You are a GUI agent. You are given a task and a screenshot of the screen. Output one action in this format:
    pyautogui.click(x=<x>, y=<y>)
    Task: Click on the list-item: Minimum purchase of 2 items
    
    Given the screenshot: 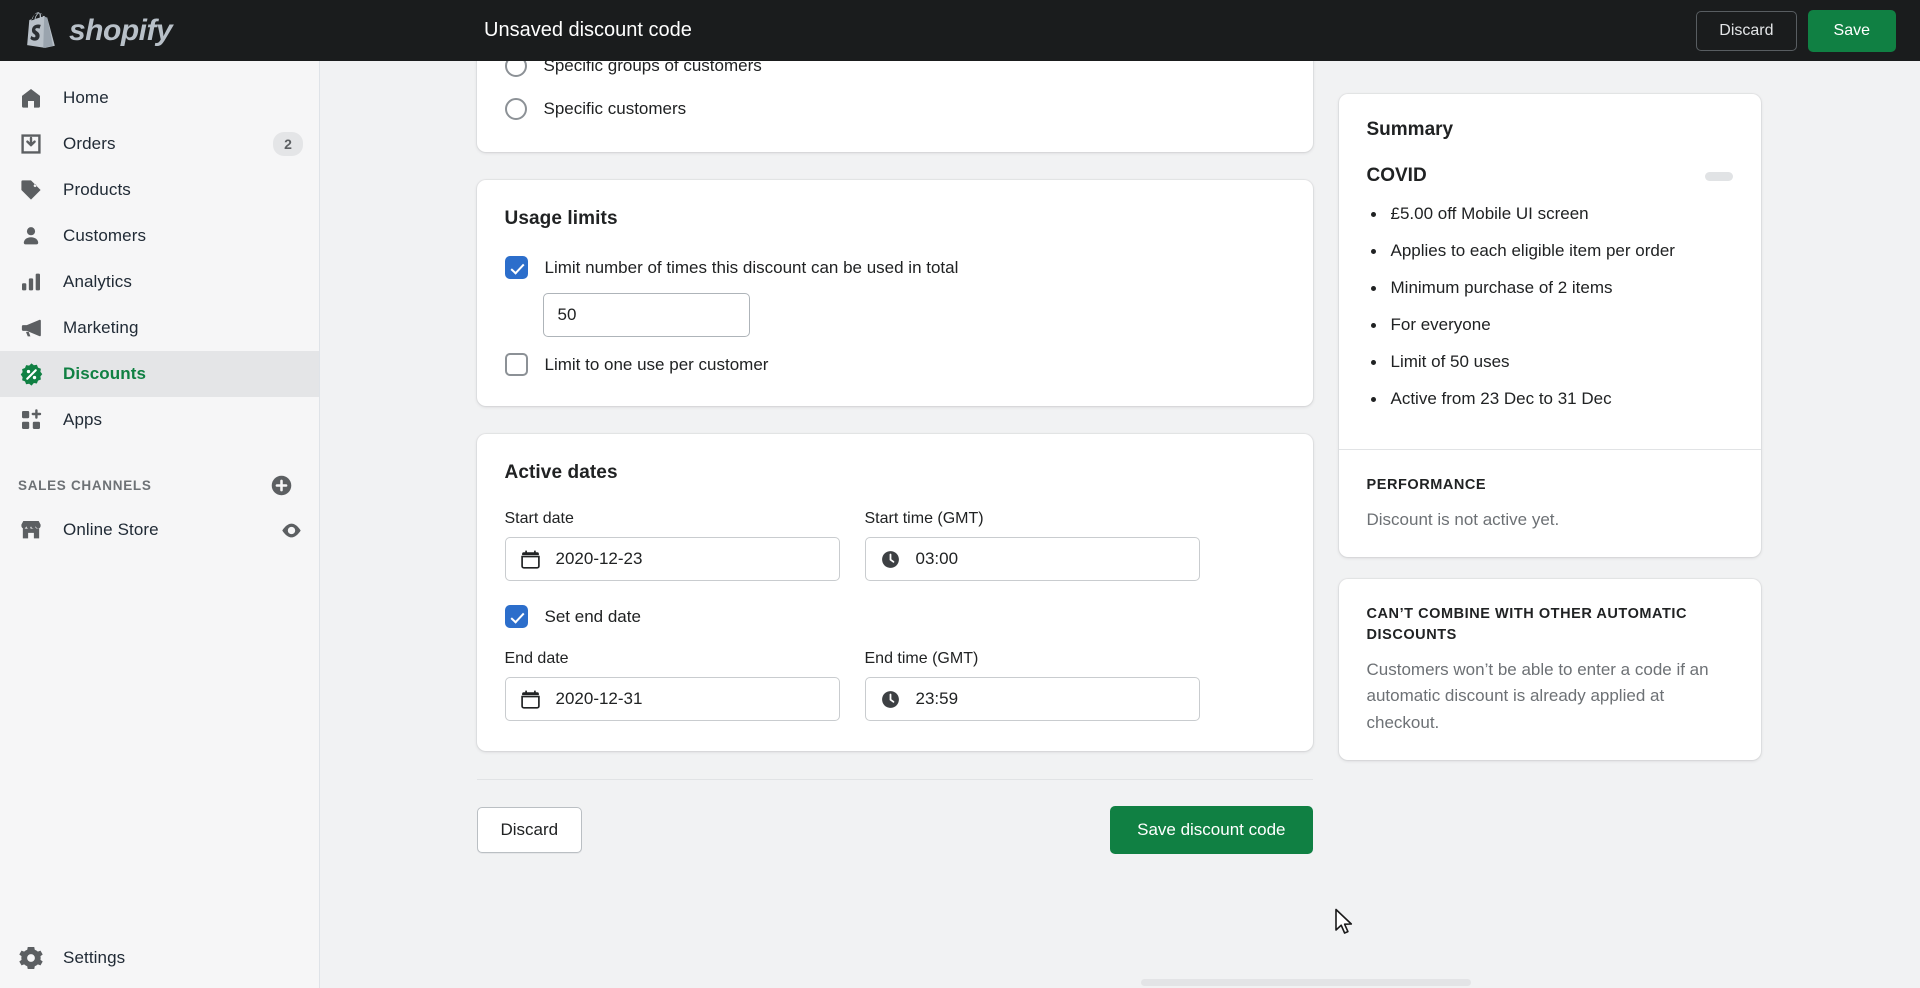 What is the action you would take?
    pyautogui.click(x=1550, y=288)
    